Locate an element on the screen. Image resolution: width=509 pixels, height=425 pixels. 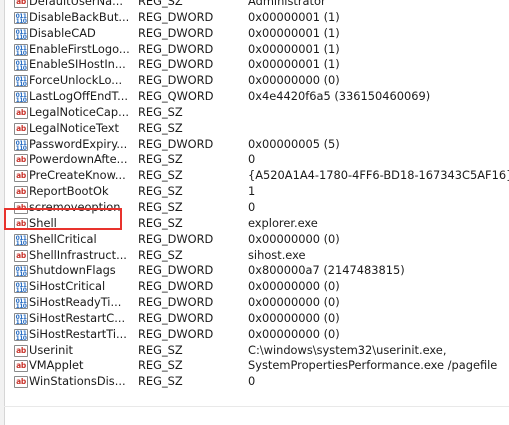
value-name: SiHostCritical is located at coordinates (67, 286).